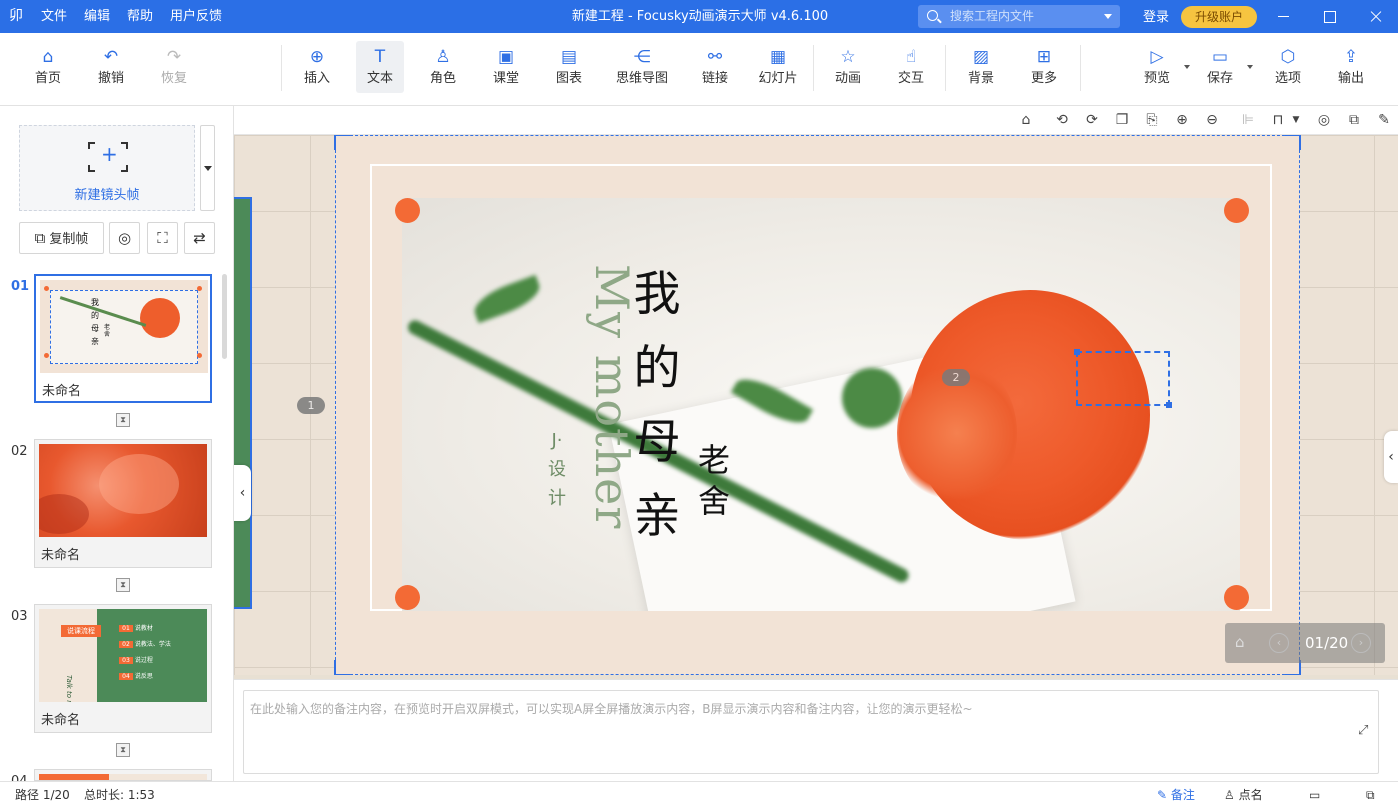 The image size is (1398, 808). I want to click on frame-2-region, so click(1123, 378).